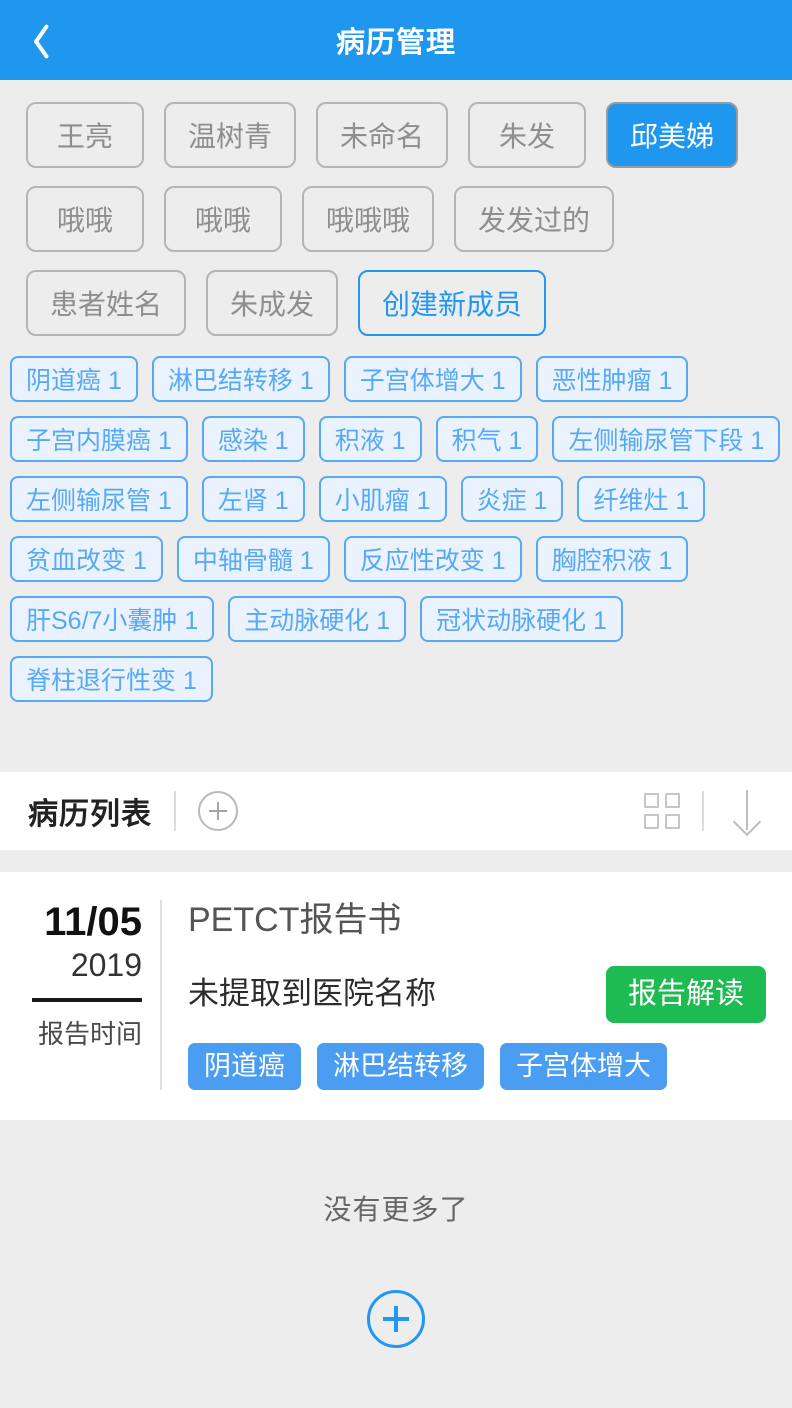 This screenshot has height=1408, width=792. Describe the element at coordinates (396, 1210) in the screenshot. I see `no-more-text: 没有更多了` at that location.